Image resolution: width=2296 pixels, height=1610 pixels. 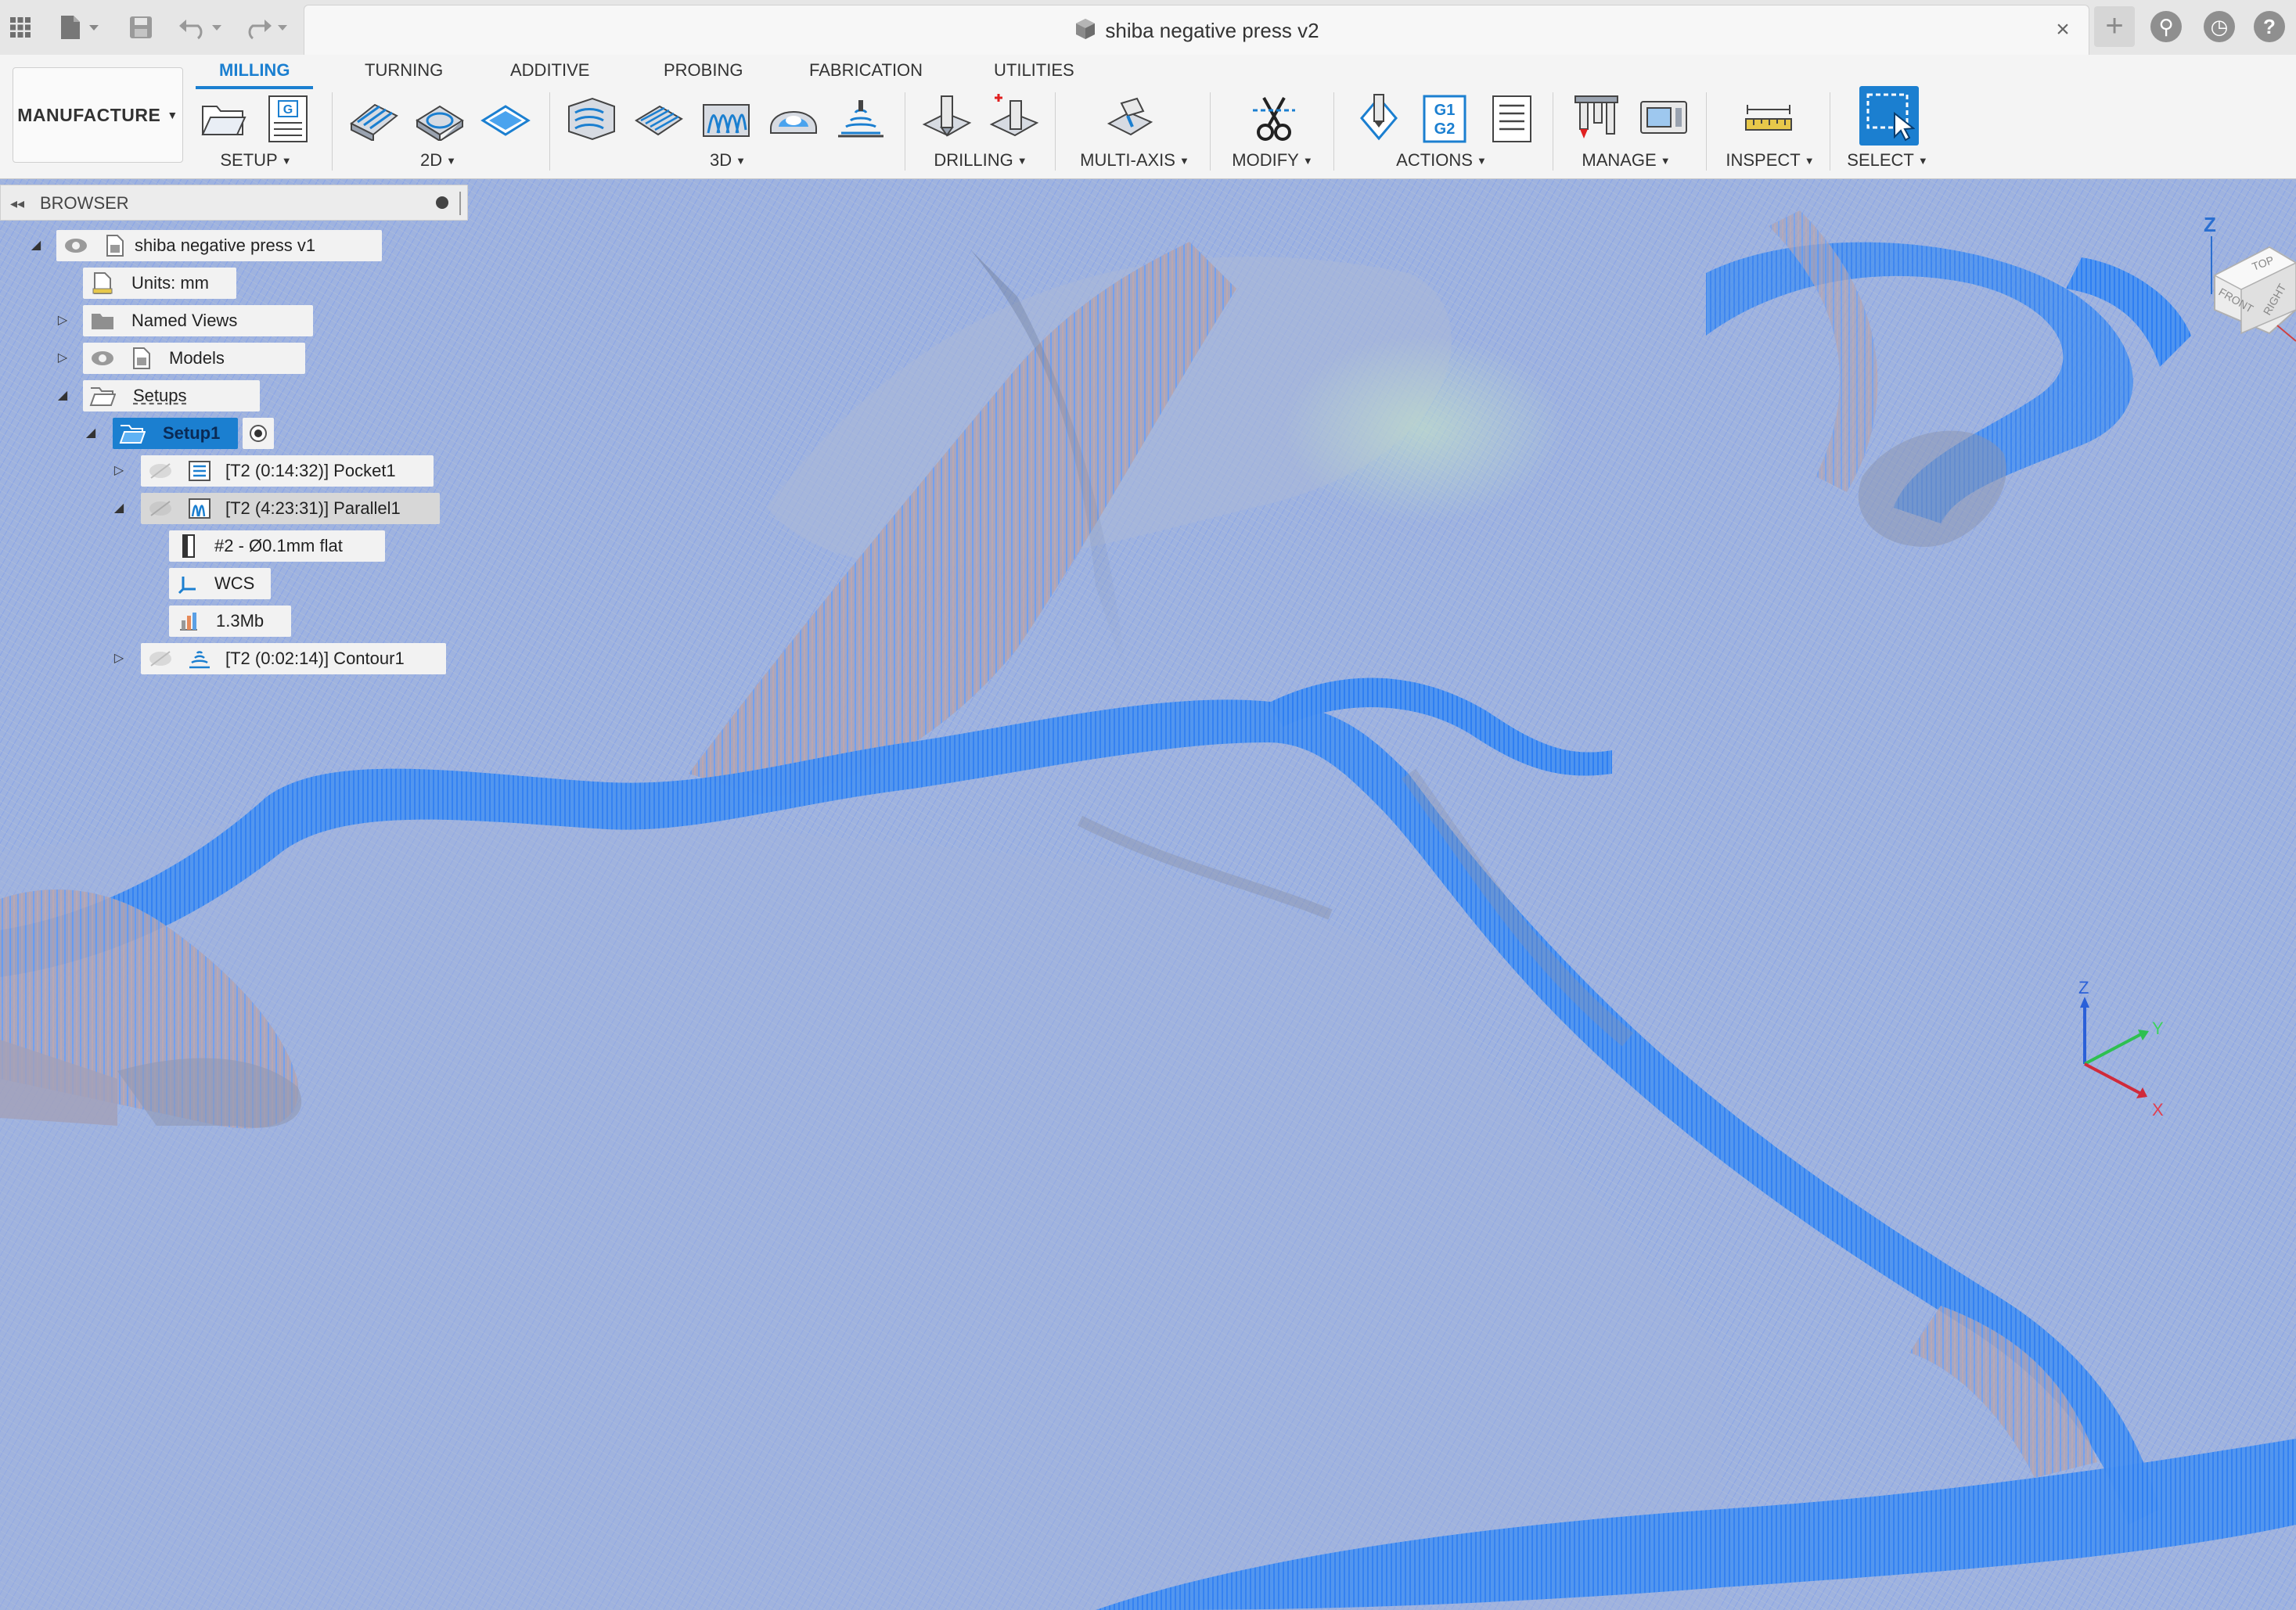 What do you see at coordinates (2114, 26) in the screenshot?
I see `plus-icon: +` at bounding box center [2114, 26].